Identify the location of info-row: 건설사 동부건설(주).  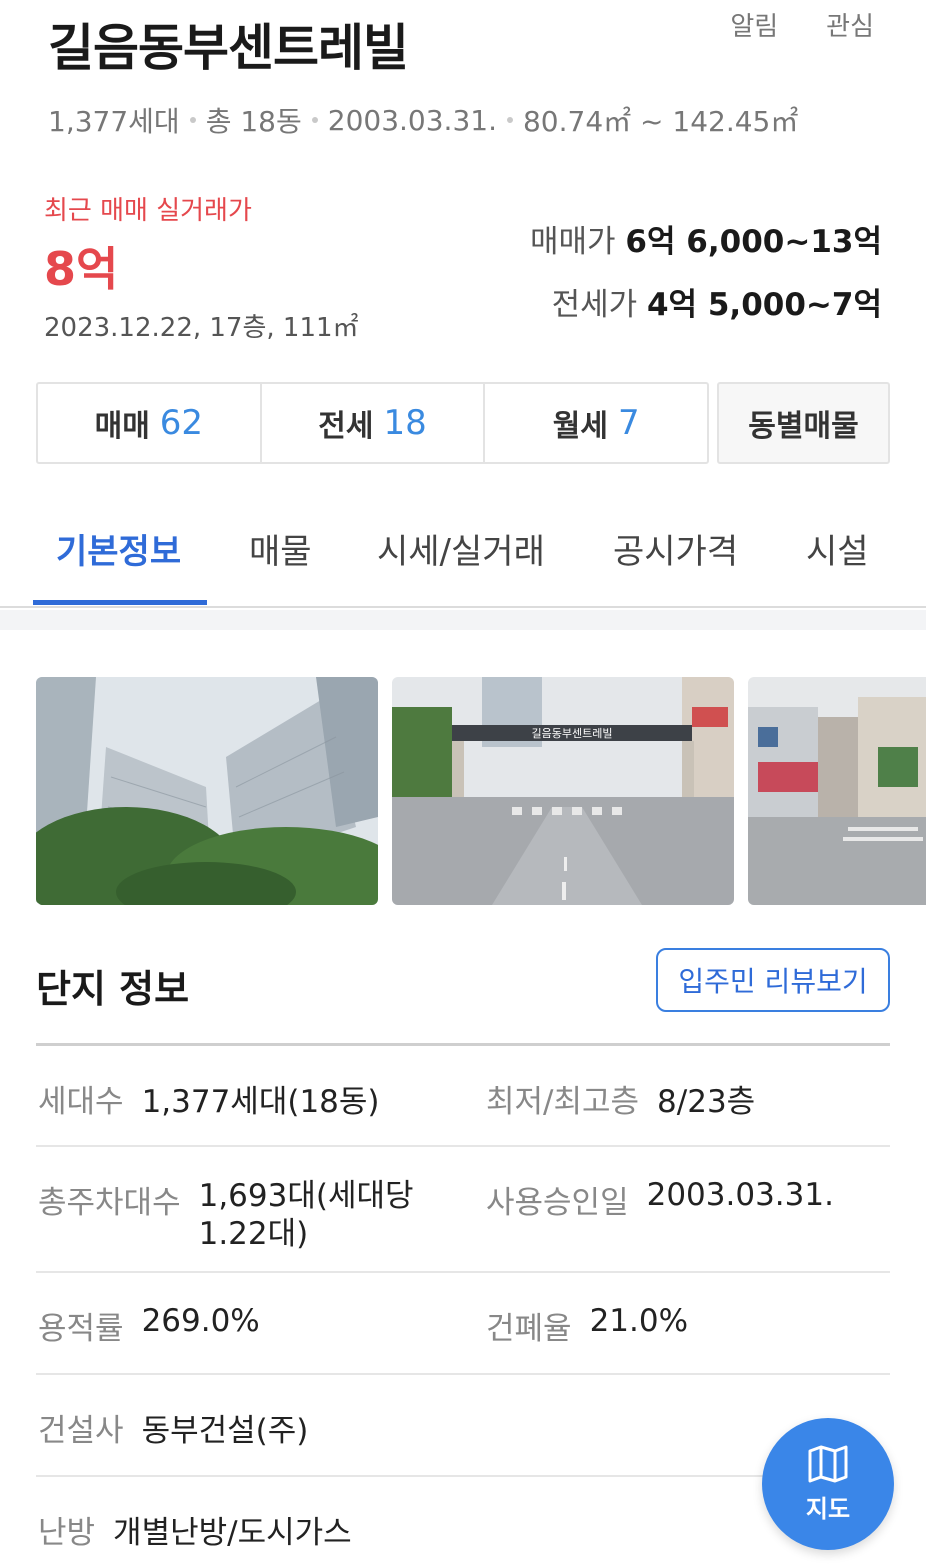
(463, 1424).